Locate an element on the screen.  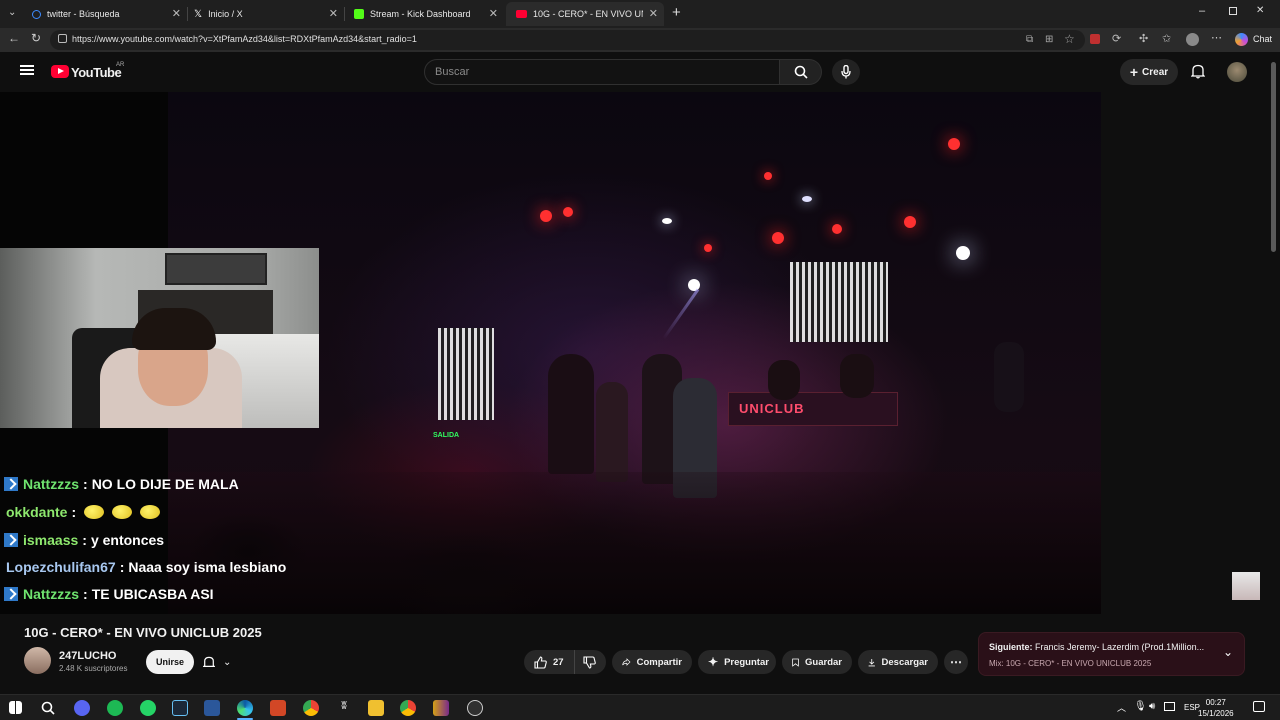
word-app-icon is located at coordinates (212, 708).